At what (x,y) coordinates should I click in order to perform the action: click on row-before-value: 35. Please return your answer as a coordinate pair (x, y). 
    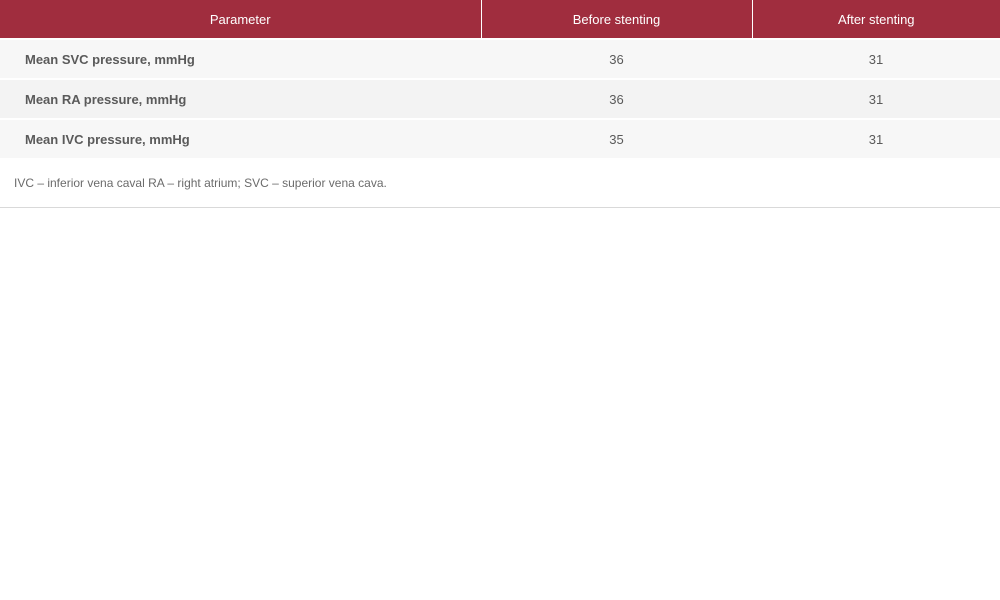
    Looking at the image, I should click on (616, 138).